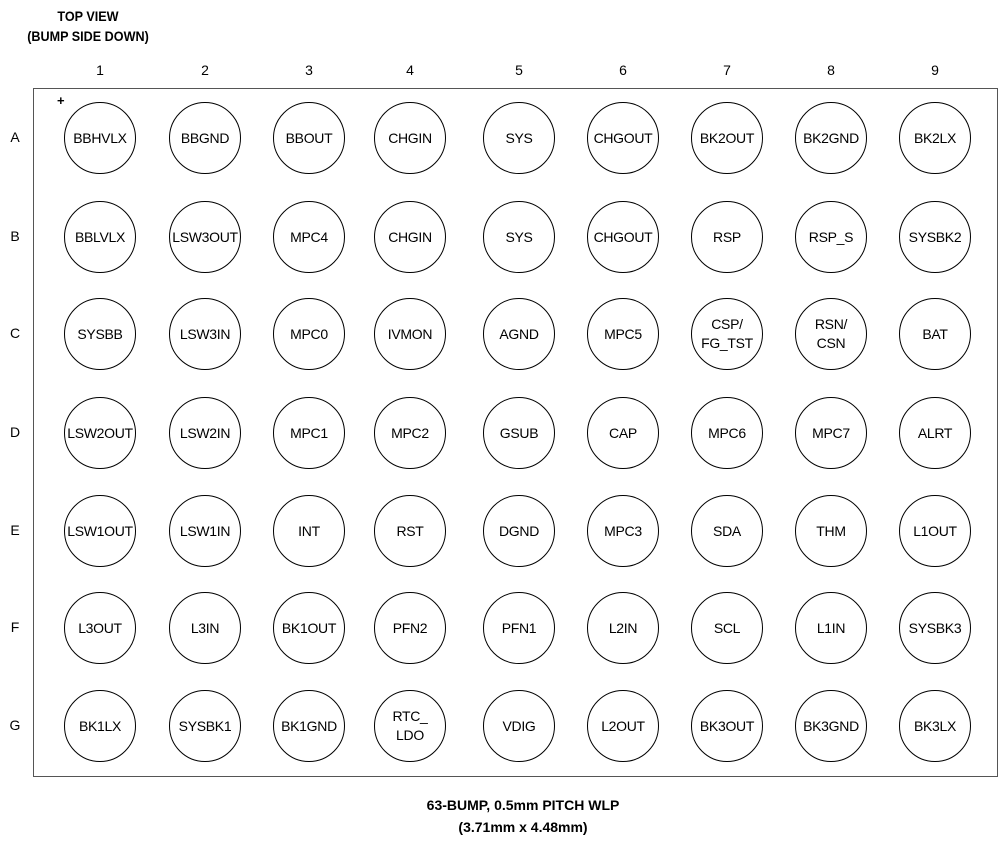  Describe the element at coordinates (519, 237) in the screenshot. I see `bump-b5: SYS` at that location.